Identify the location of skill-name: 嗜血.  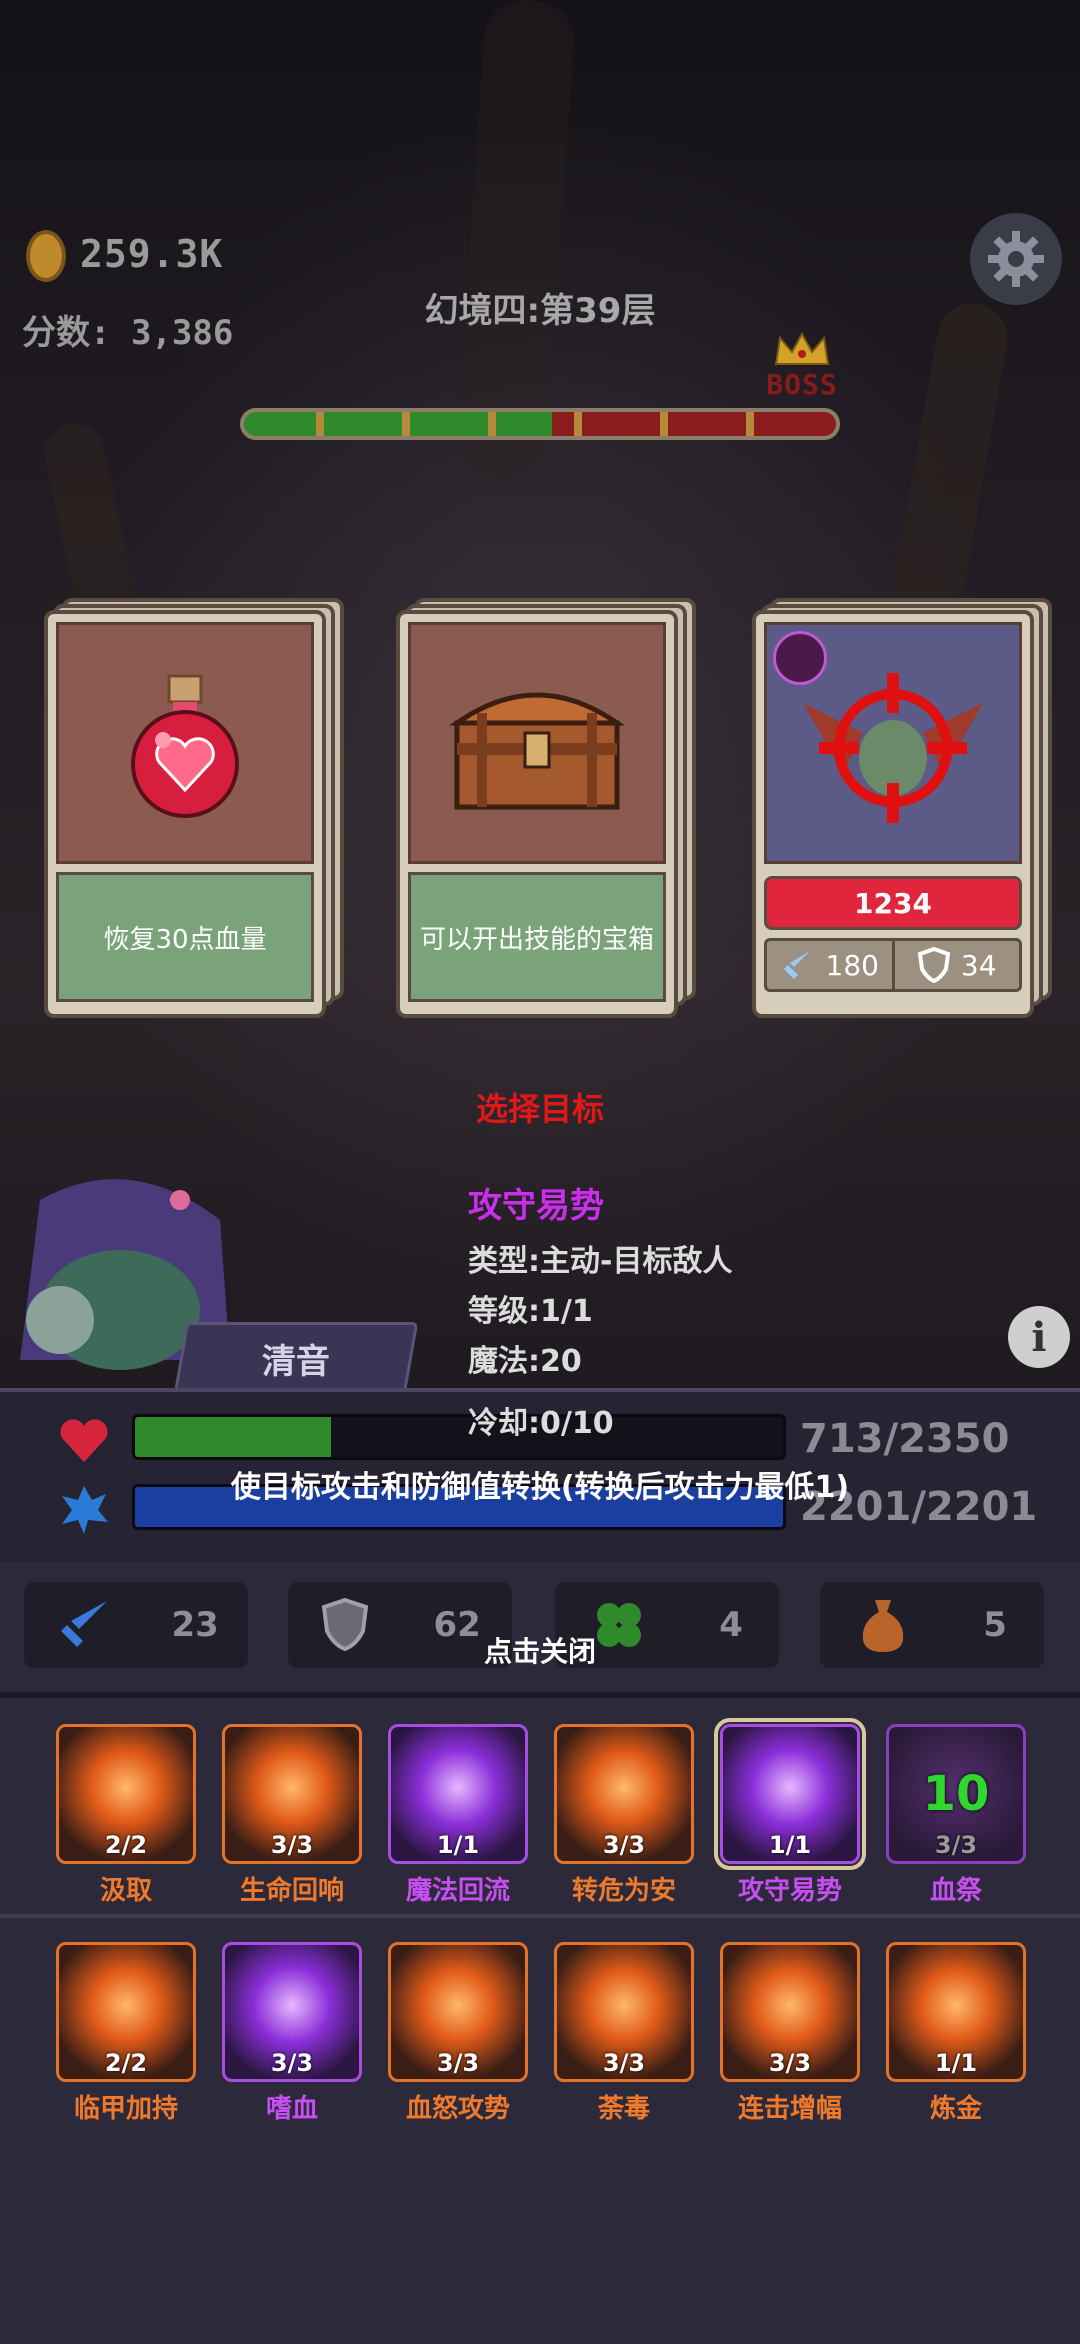
(291, 2109).